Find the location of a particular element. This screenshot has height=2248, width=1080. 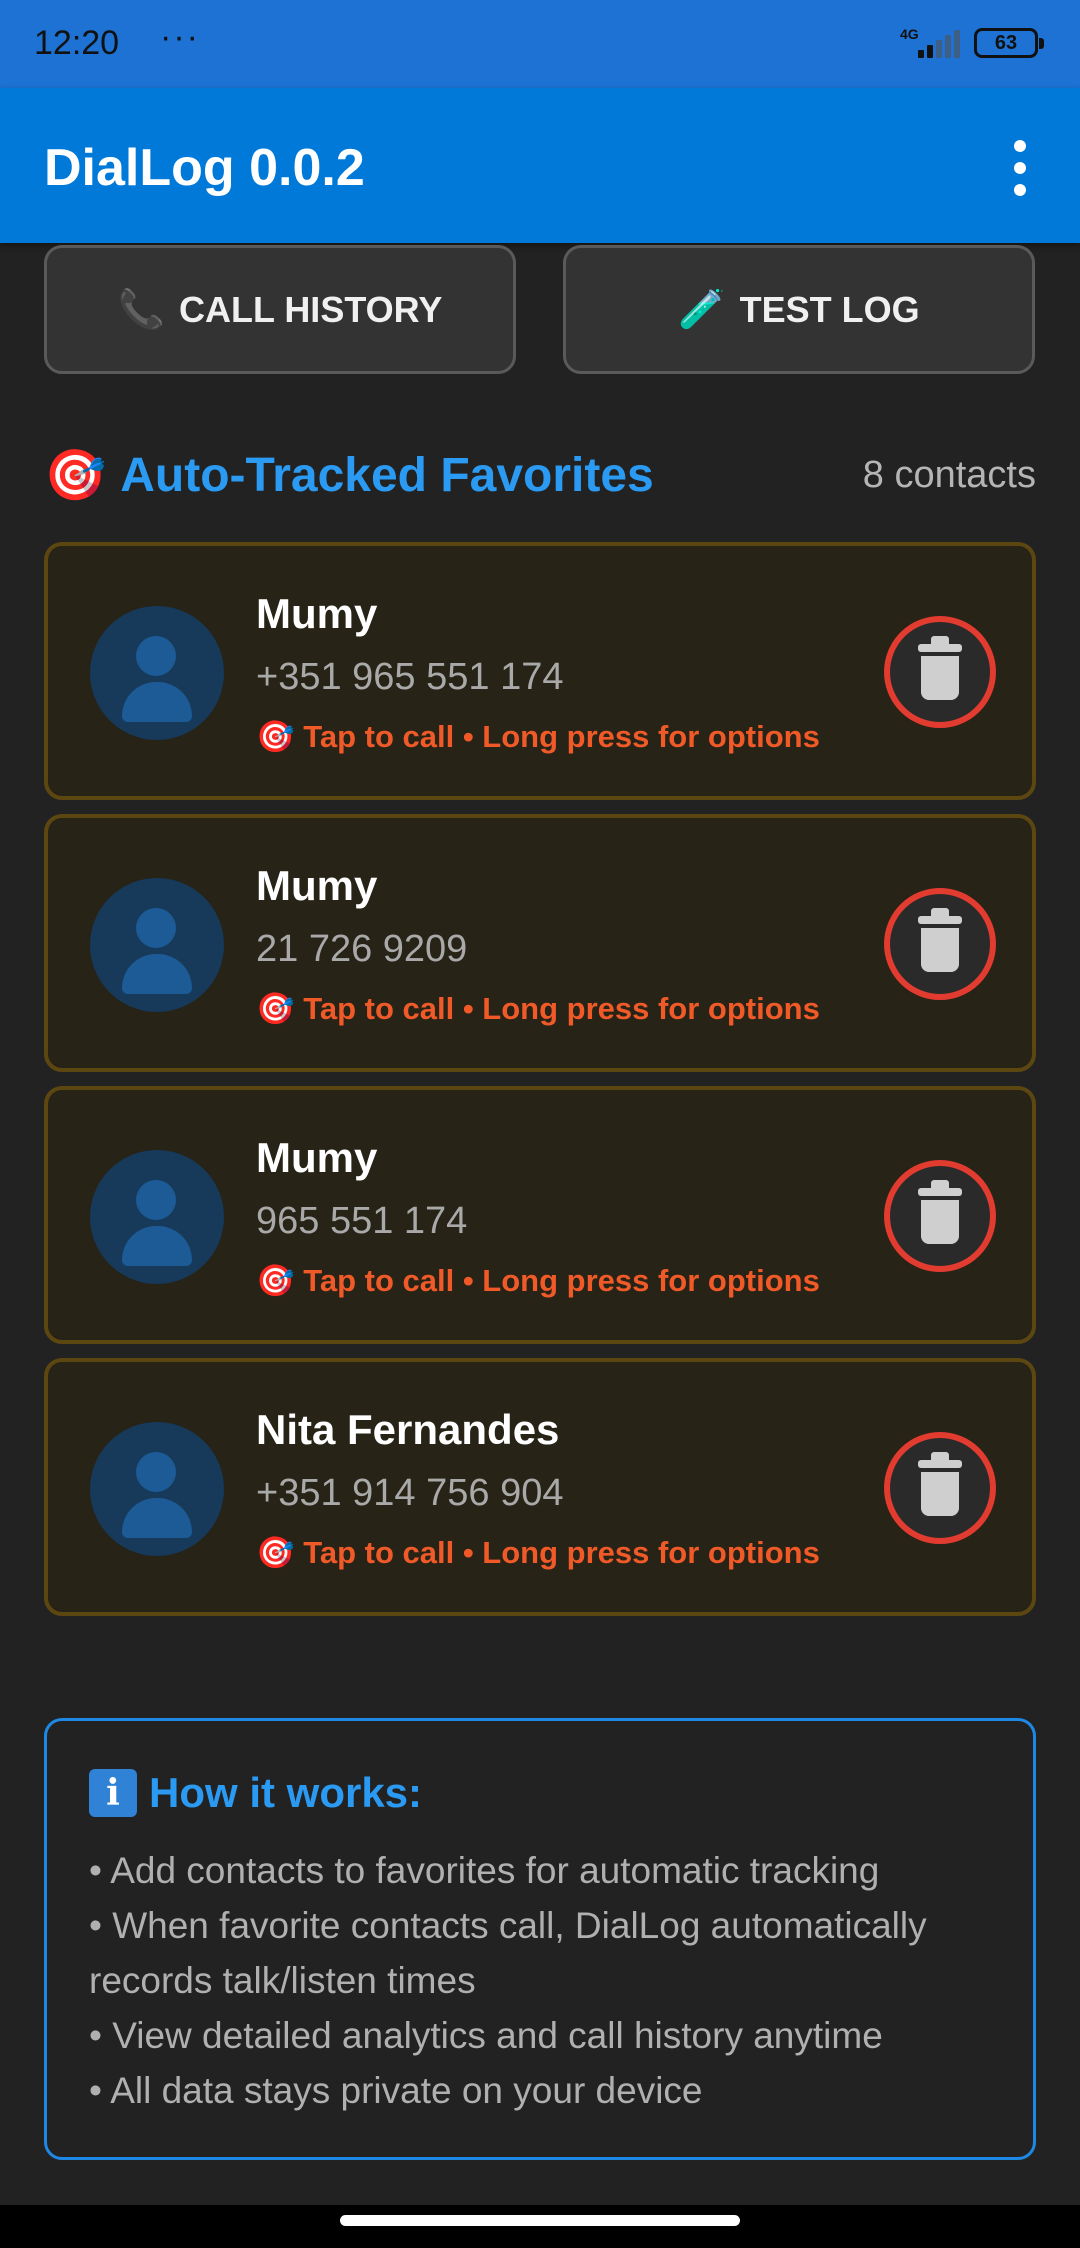

info-icon: i is located at coordinates (113, 1793).